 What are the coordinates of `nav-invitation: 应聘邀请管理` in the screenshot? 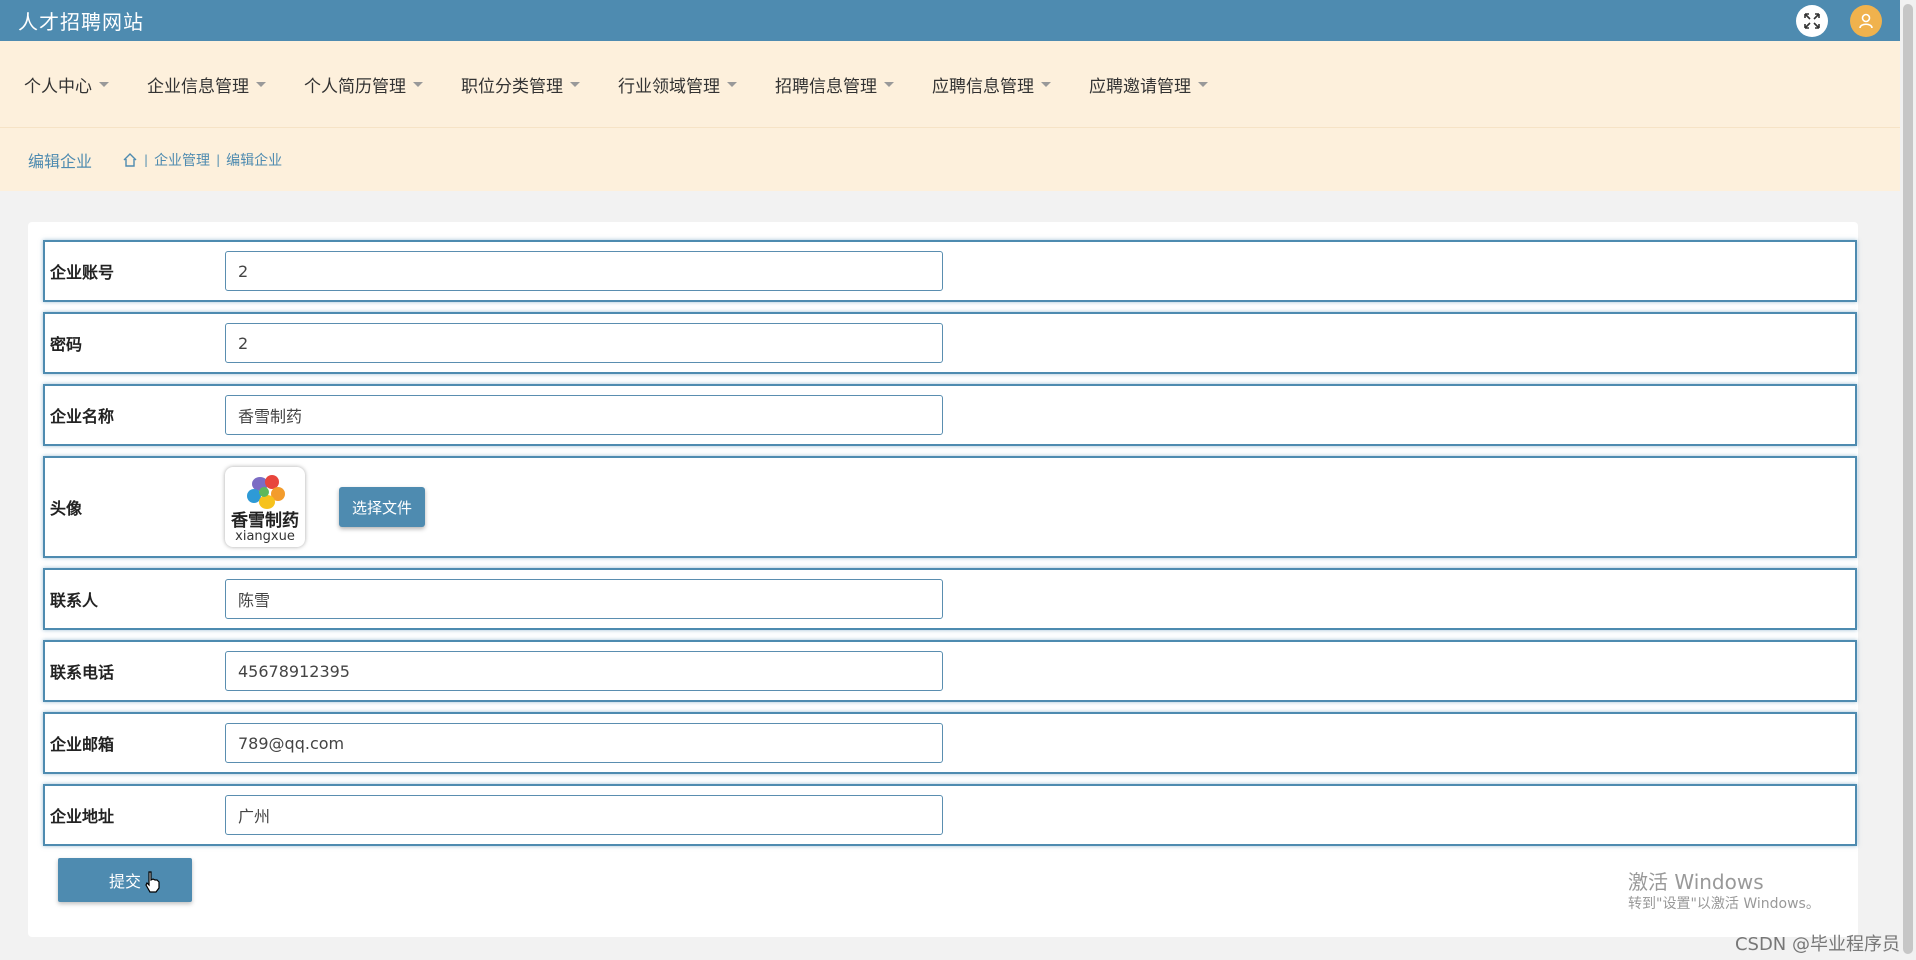 It's located at (1148, 84).